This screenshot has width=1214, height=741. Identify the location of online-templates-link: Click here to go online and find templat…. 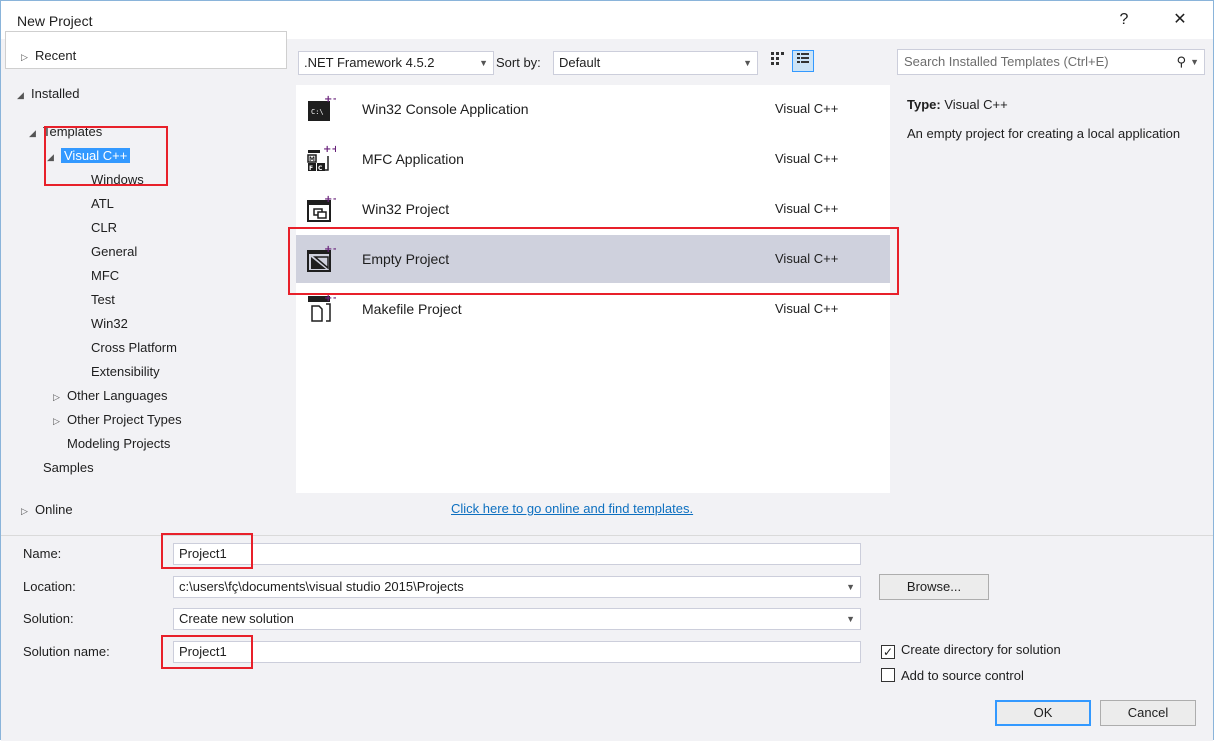
(572, 508).